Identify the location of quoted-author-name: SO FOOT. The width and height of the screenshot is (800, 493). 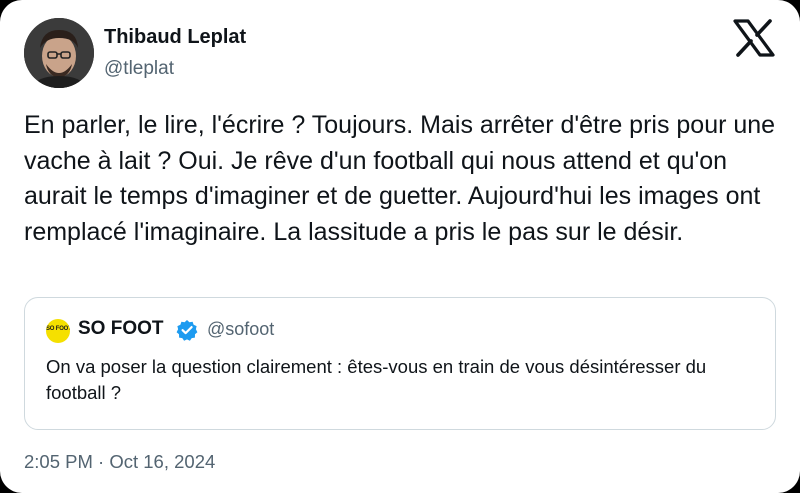
(121, 329).